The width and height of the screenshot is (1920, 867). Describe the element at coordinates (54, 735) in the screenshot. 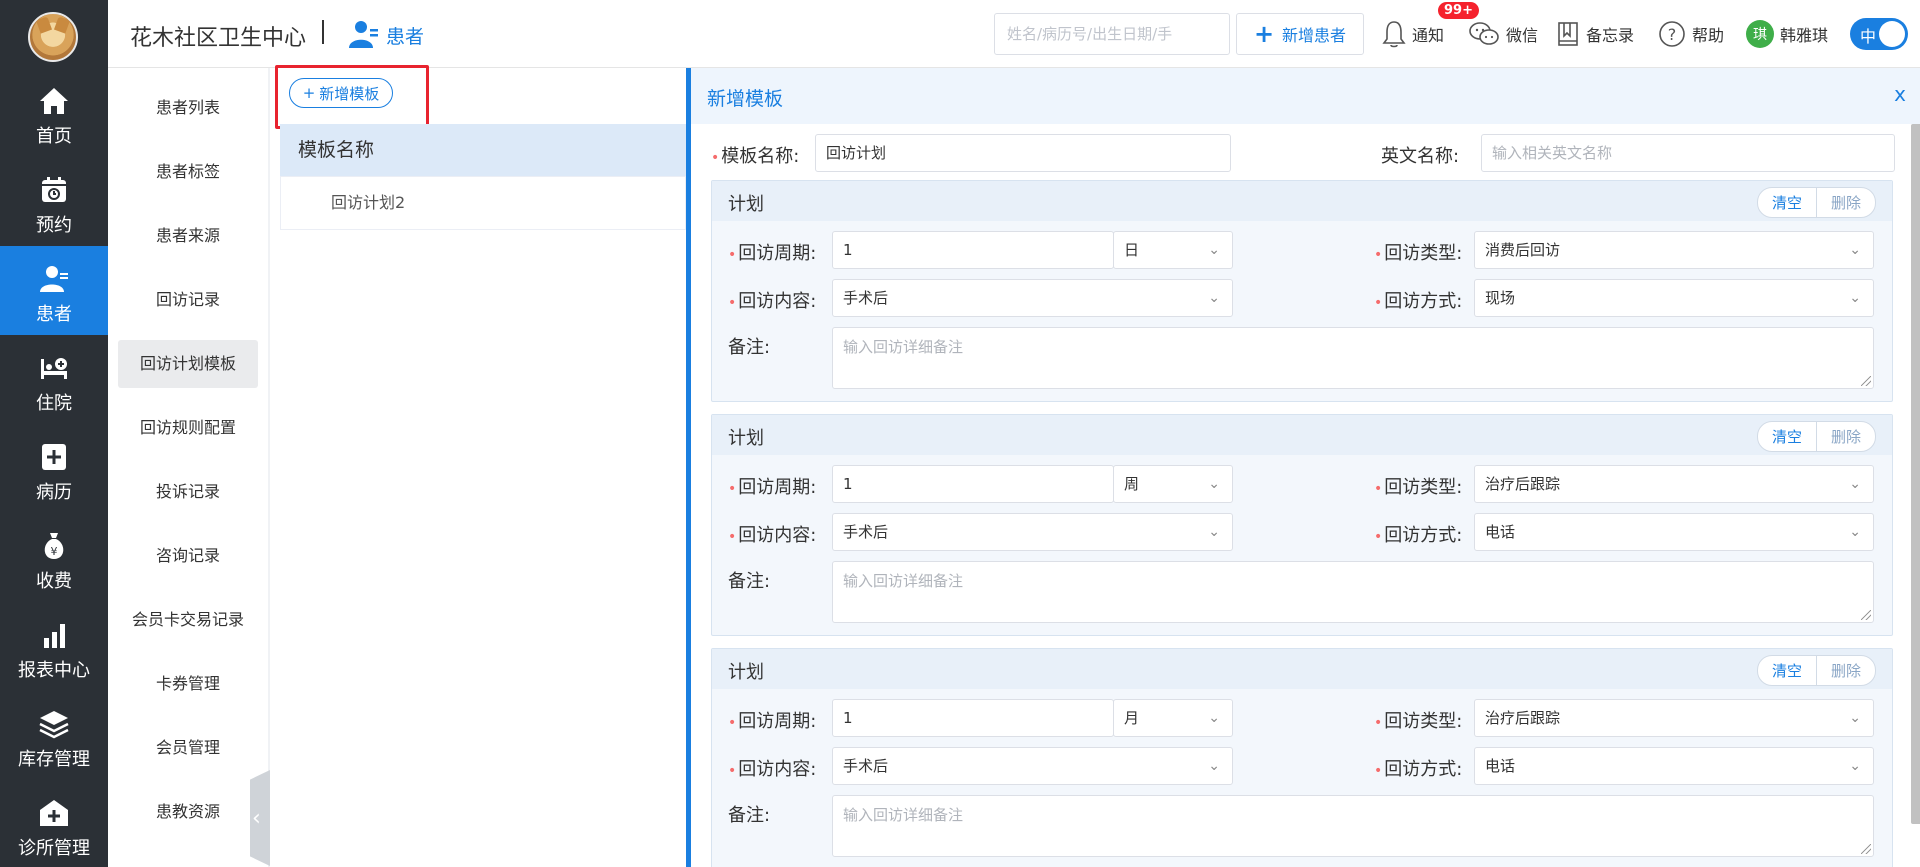

I see `nav-item-inventory: 库存管理` at that location.